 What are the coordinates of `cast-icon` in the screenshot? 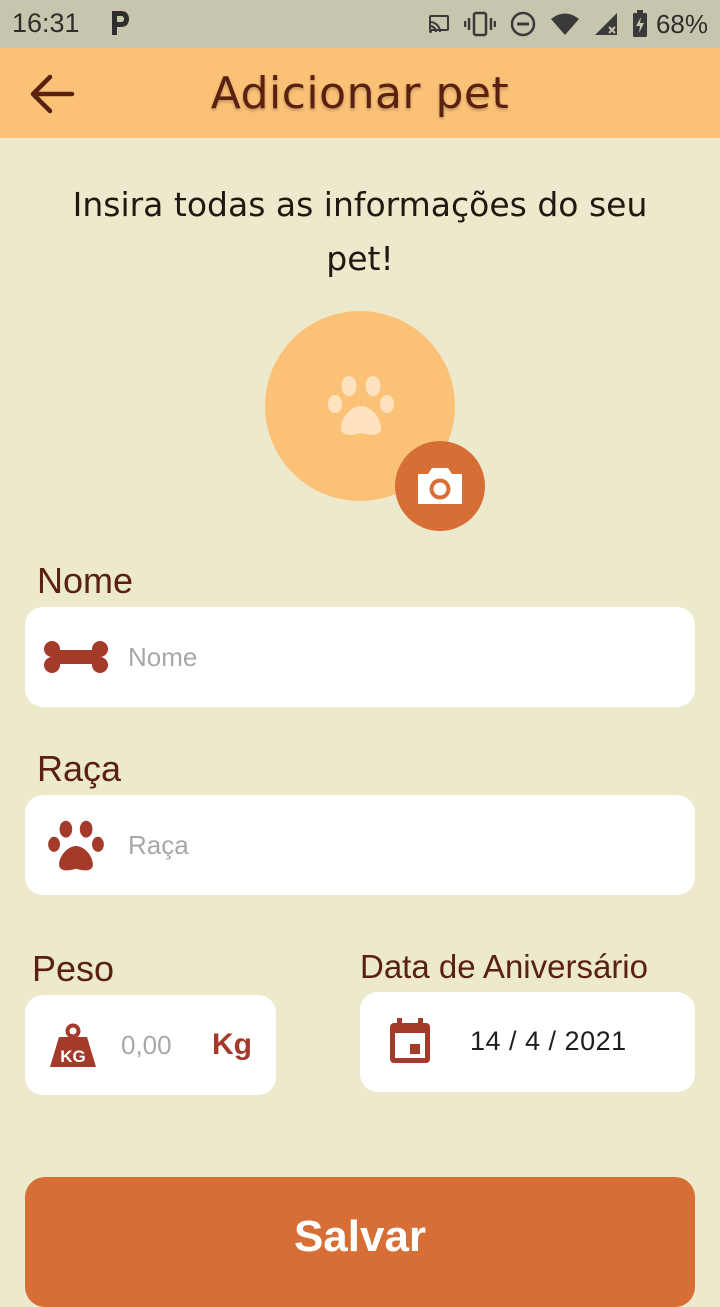 It's located at (438, 24).